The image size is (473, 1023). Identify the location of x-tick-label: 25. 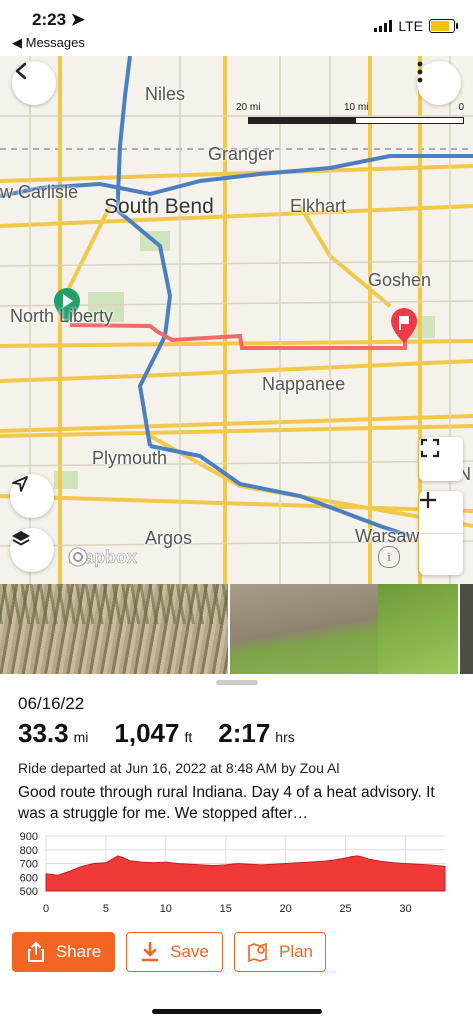
(345, 909).